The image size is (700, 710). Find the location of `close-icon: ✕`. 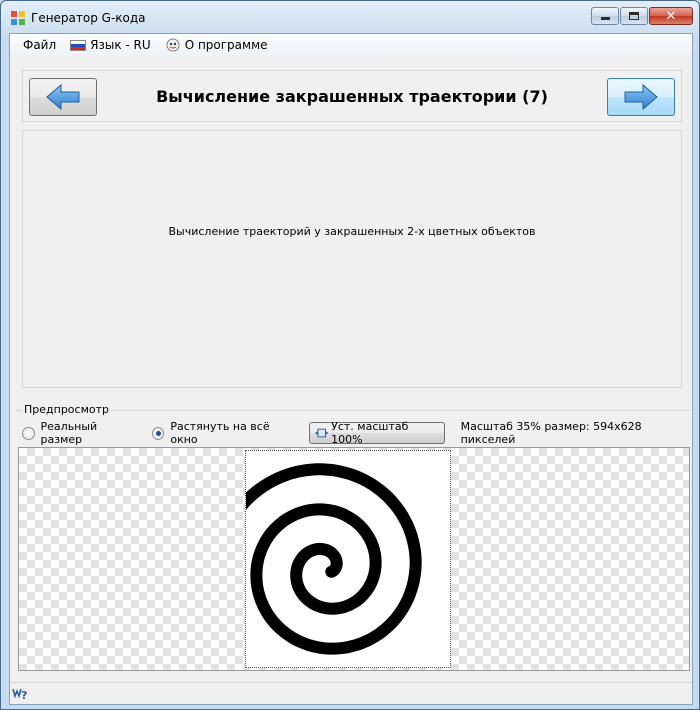

close-icon: ✕ is located at coordinates (671, 16).